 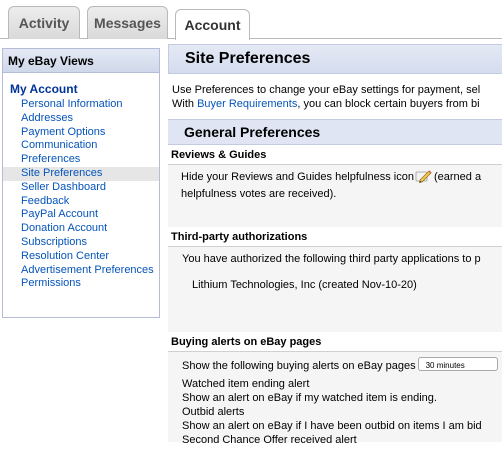 I want to click on sidebar-item-addresses: Addresses, so click(x=81, y=119).